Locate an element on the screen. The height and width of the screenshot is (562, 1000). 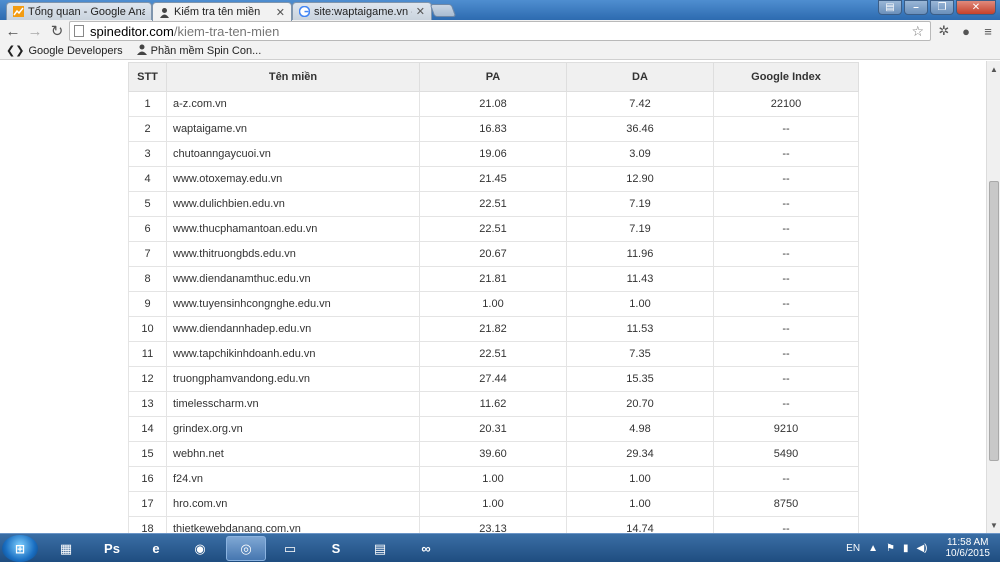
taskbar-app-chrome: ◎ is located at coordinates (246, 548).